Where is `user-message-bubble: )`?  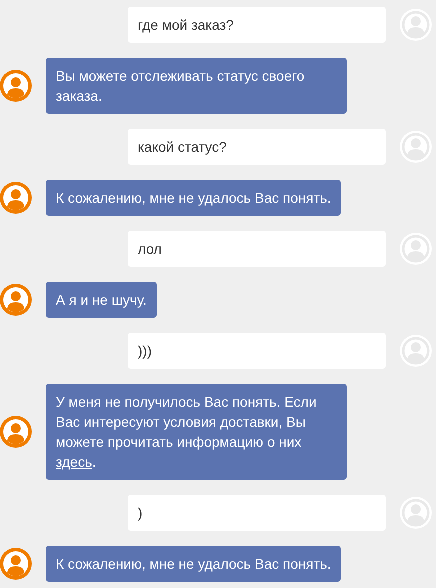 user-message-bubble: ) is located at coordinates (257, 513).